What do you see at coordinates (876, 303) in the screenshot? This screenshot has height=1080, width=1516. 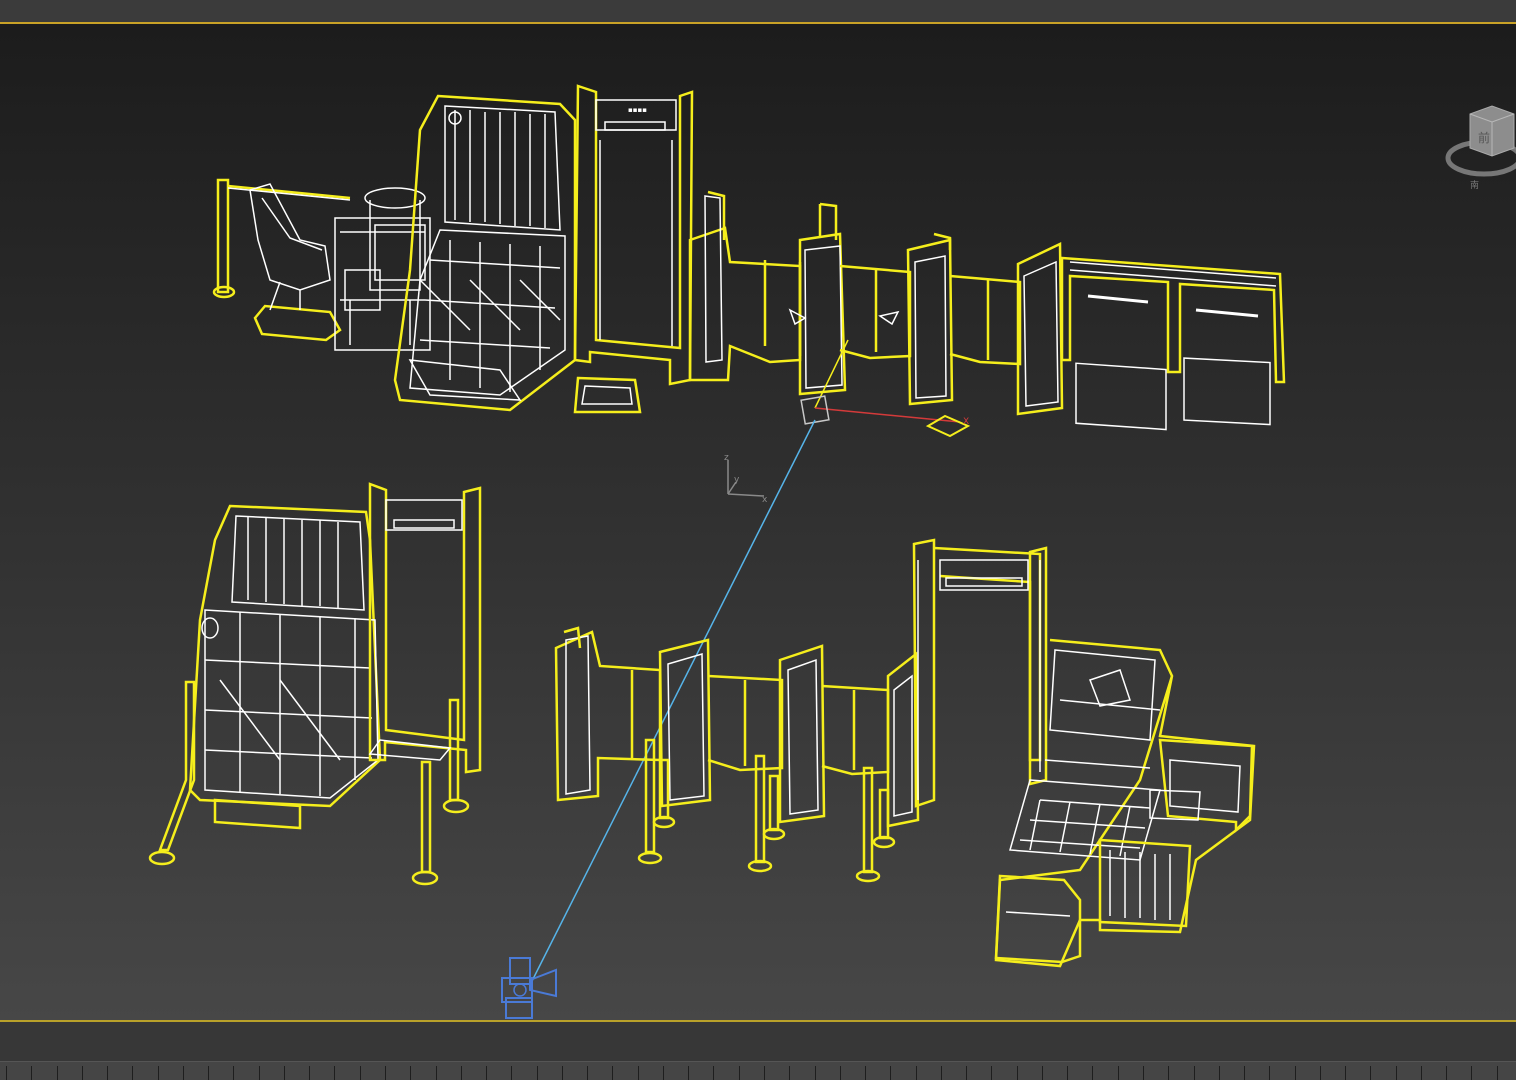 I see `speed-gates-top` at bounding box center [876, 303].